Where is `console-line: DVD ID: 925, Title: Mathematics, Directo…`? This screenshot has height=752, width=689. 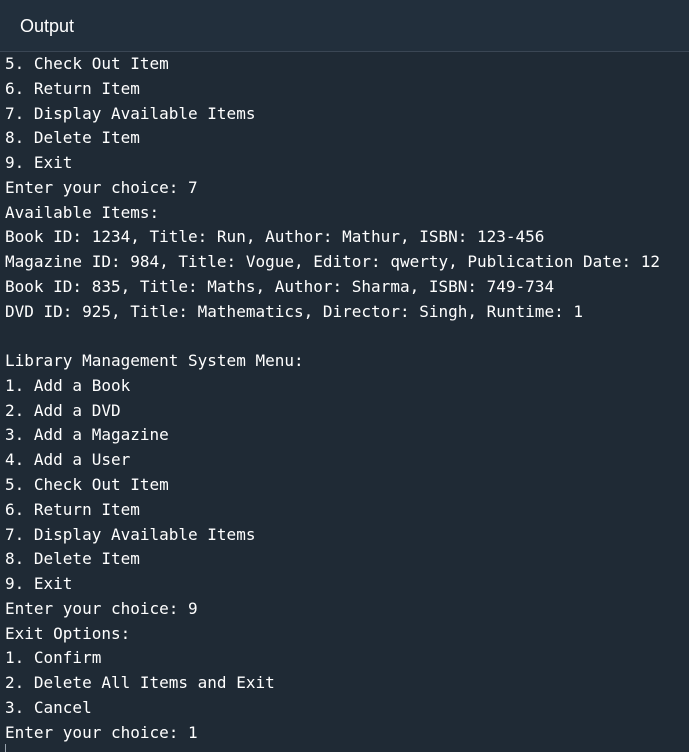
console-line: DVD ID: 925, Title: Mathematics, Directo… is located at coordinates (294, 311).